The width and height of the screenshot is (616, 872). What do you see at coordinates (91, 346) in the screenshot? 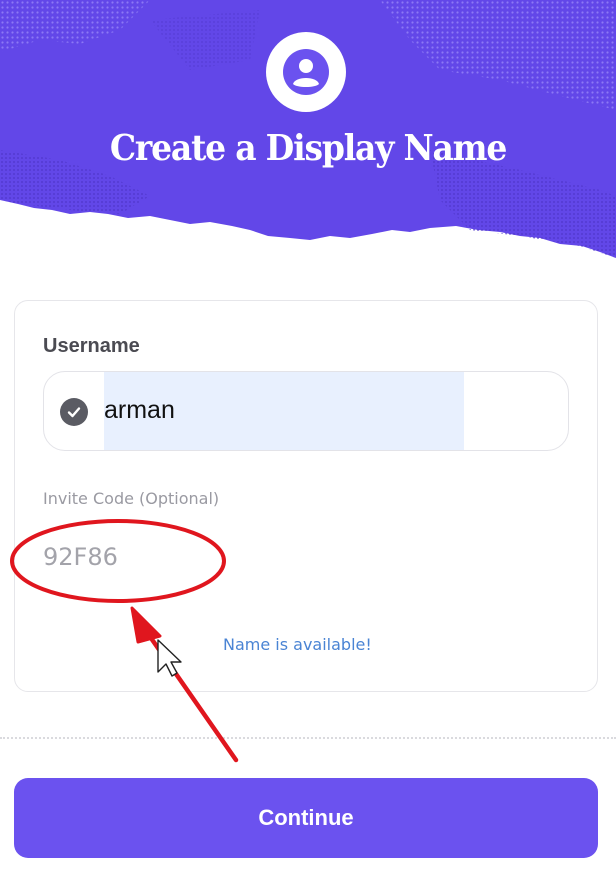
I see `username-label: Username` at bounding box center [91, 346].